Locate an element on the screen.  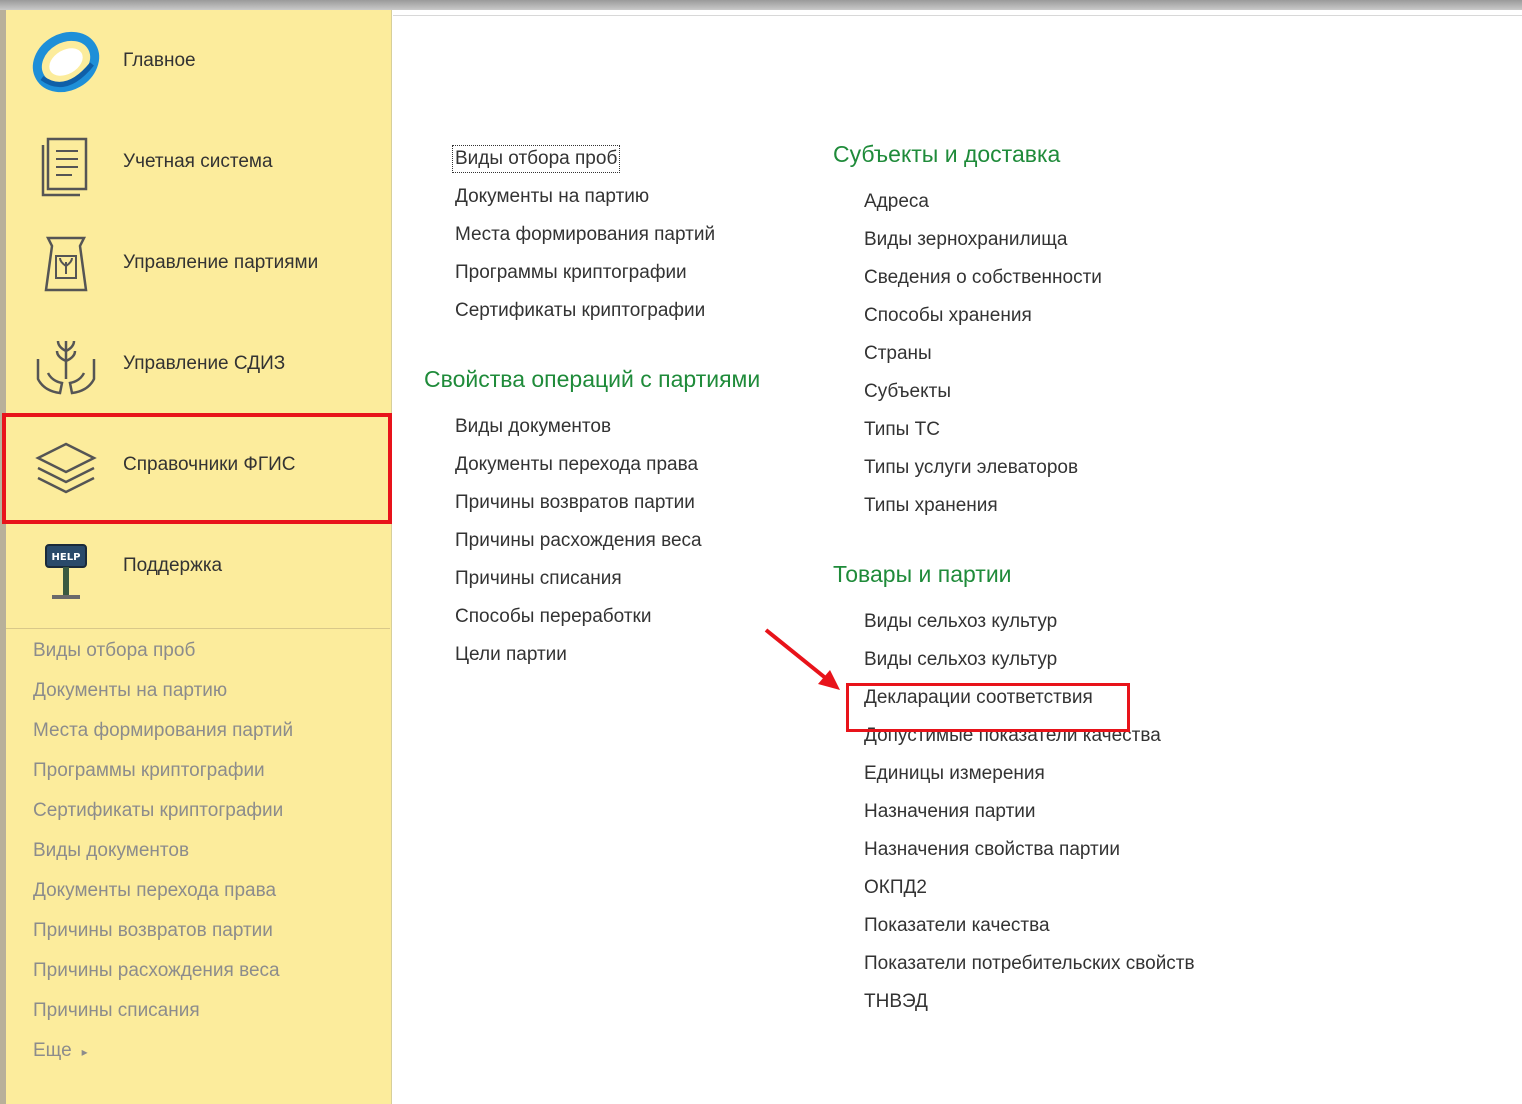
ref-link: Причины возвратов партии is located at coordinates (575, 503).